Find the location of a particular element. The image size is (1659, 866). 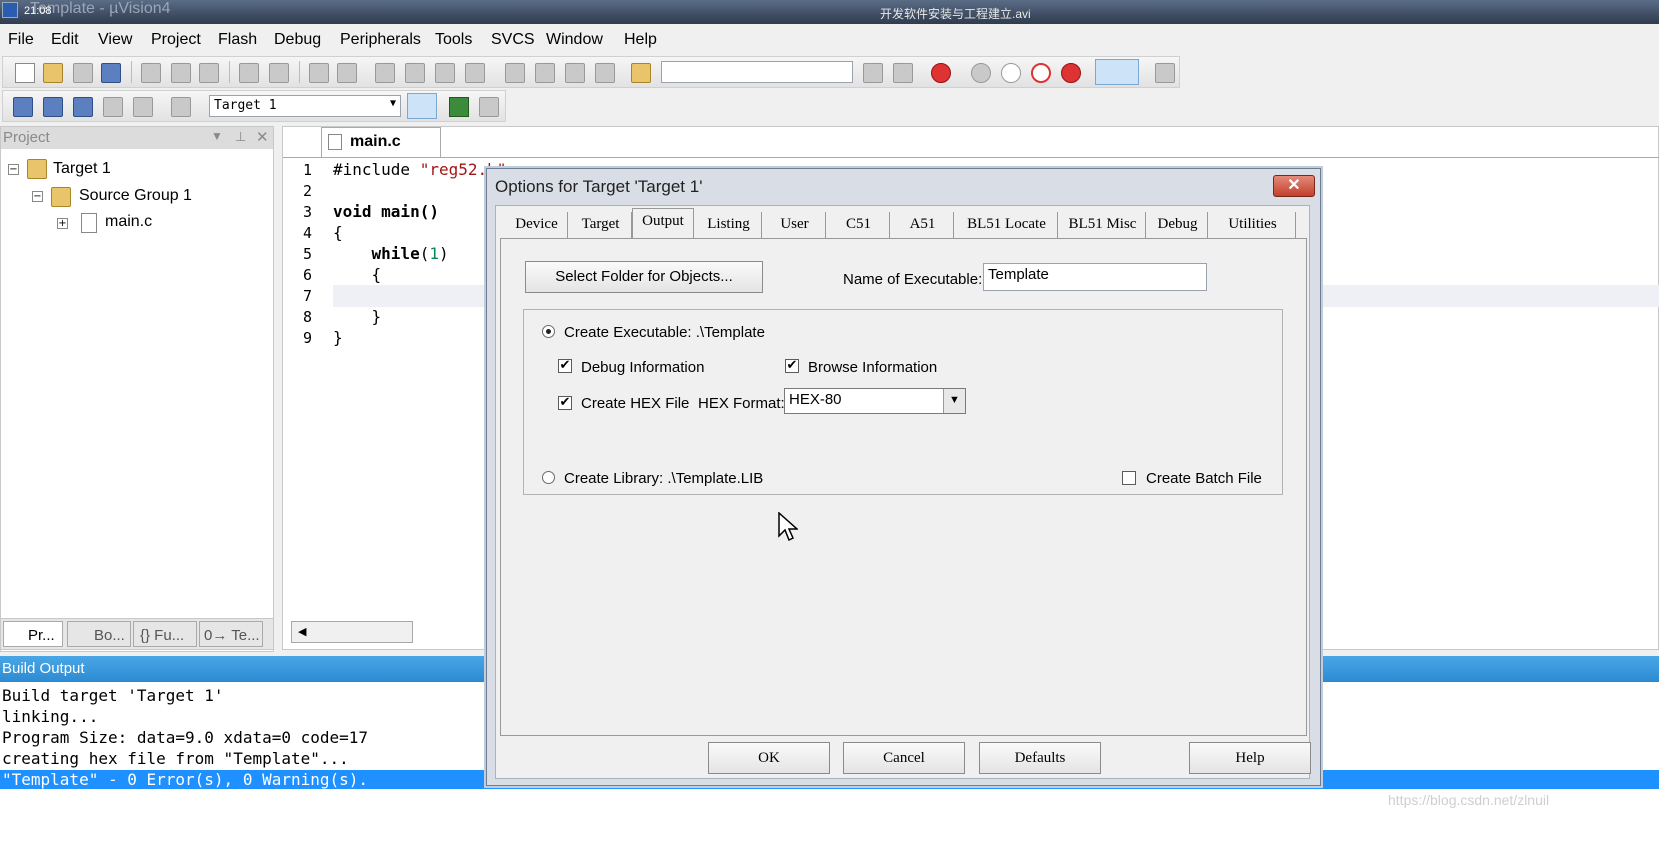

prev-bookmark-icon is located at coordinates (415, 73).